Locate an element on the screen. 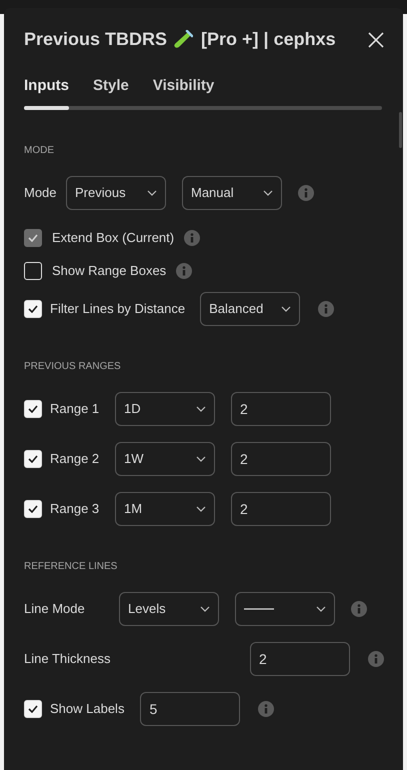 Image resolution: width=407 pixels, height=770 pixels. section-heading: PREVIOUS RANGES is located at coordinates (73, 367).